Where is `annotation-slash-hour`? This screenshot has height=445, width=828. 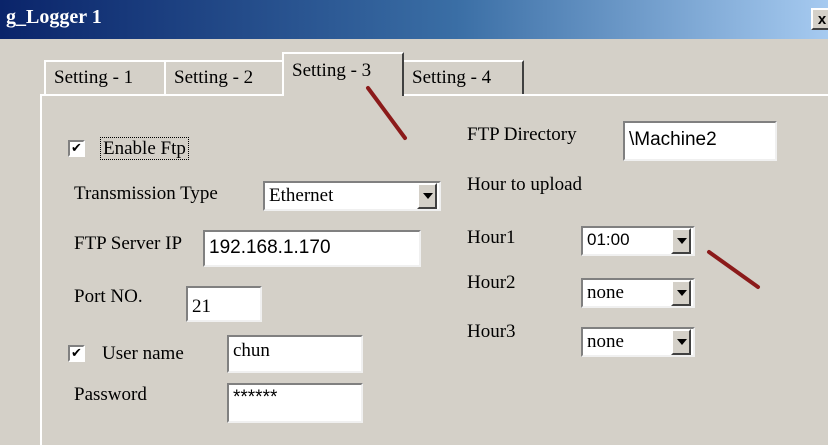
annotation-slash-hour is located at coordinates (733, 269).